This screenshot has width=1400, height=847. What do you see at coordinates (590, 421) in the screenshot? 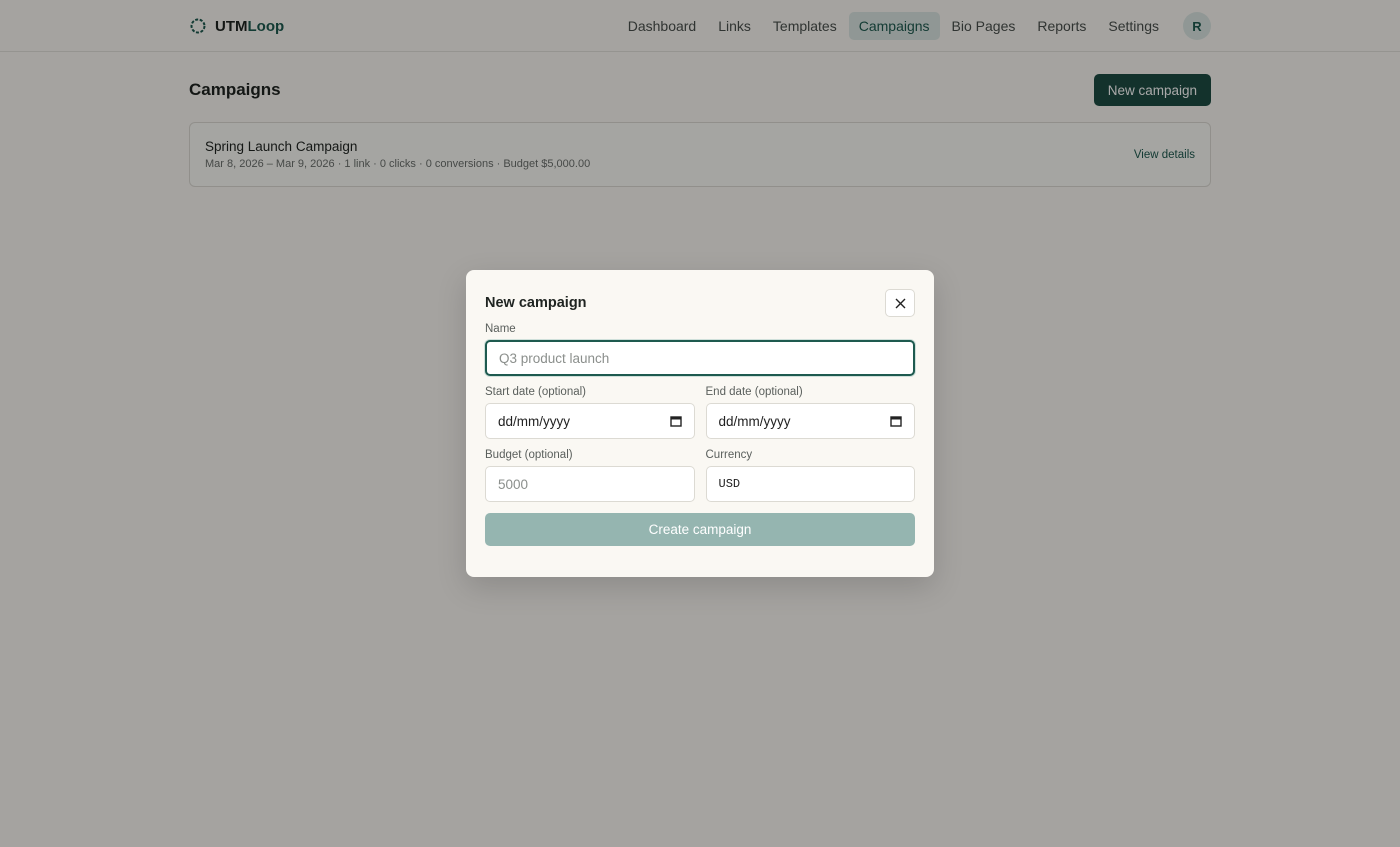
I see `start-date-input: dd/mm/yyyy` at bounding box center [590, 421].